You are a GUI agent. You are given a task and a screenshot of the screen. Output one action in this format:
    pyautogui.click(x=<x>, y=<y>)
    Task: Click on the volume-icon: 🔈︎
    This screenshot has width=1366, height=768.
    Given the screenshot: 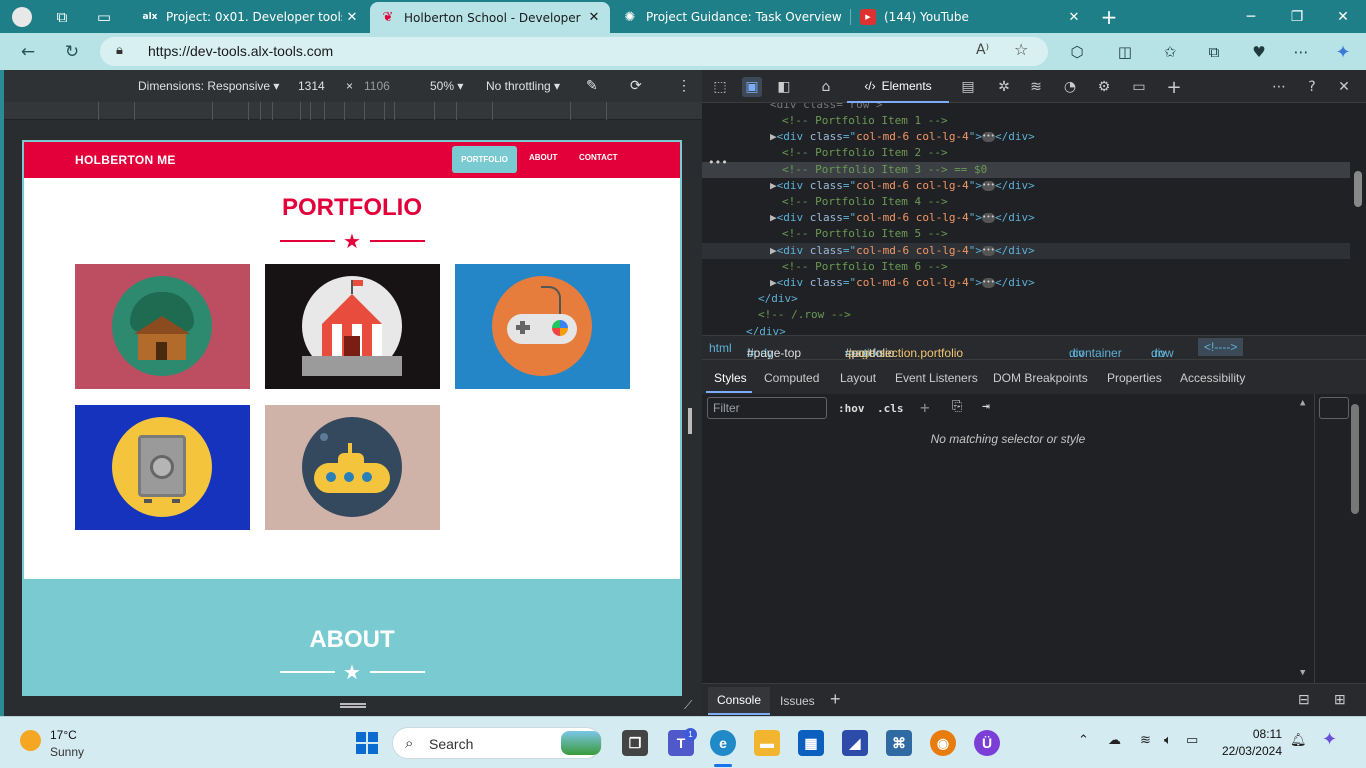 What is the action you would take?
    pyautogui.click(x=1168, y=740)
    